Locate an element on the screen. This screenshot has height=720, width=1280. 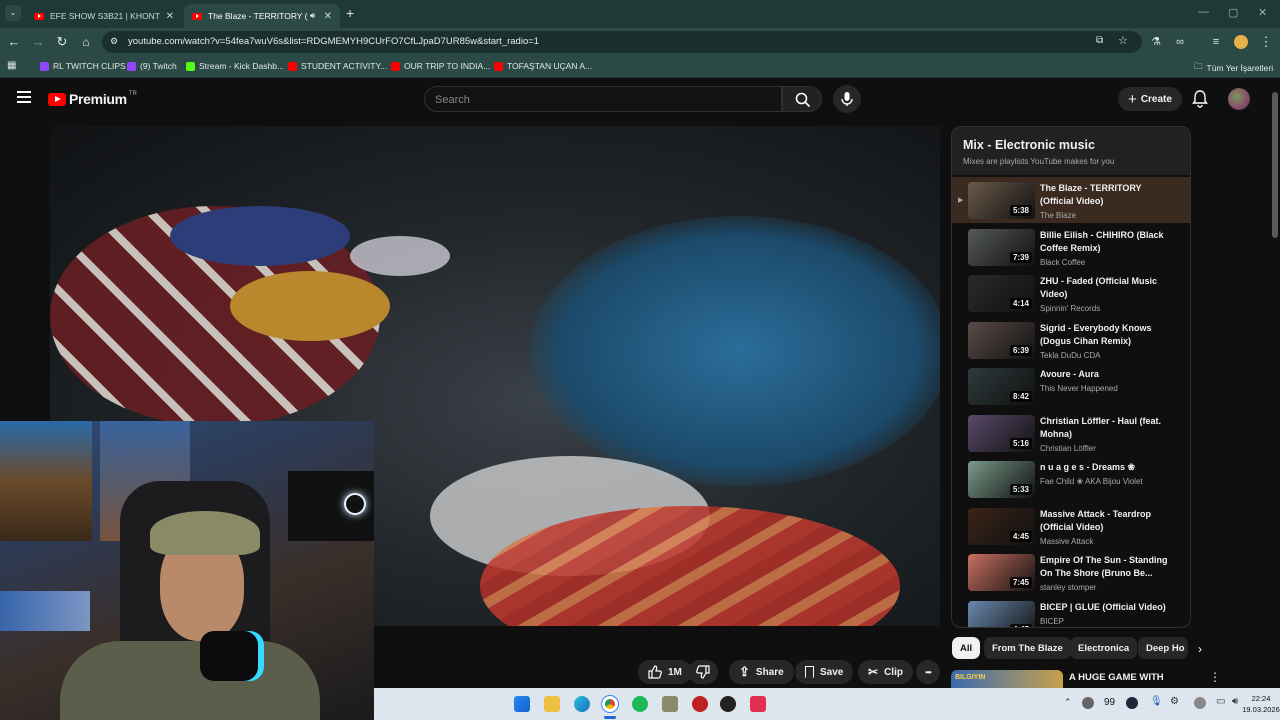
tray-overflow-icon: ⌃ is located at coordinates (1068, 702).